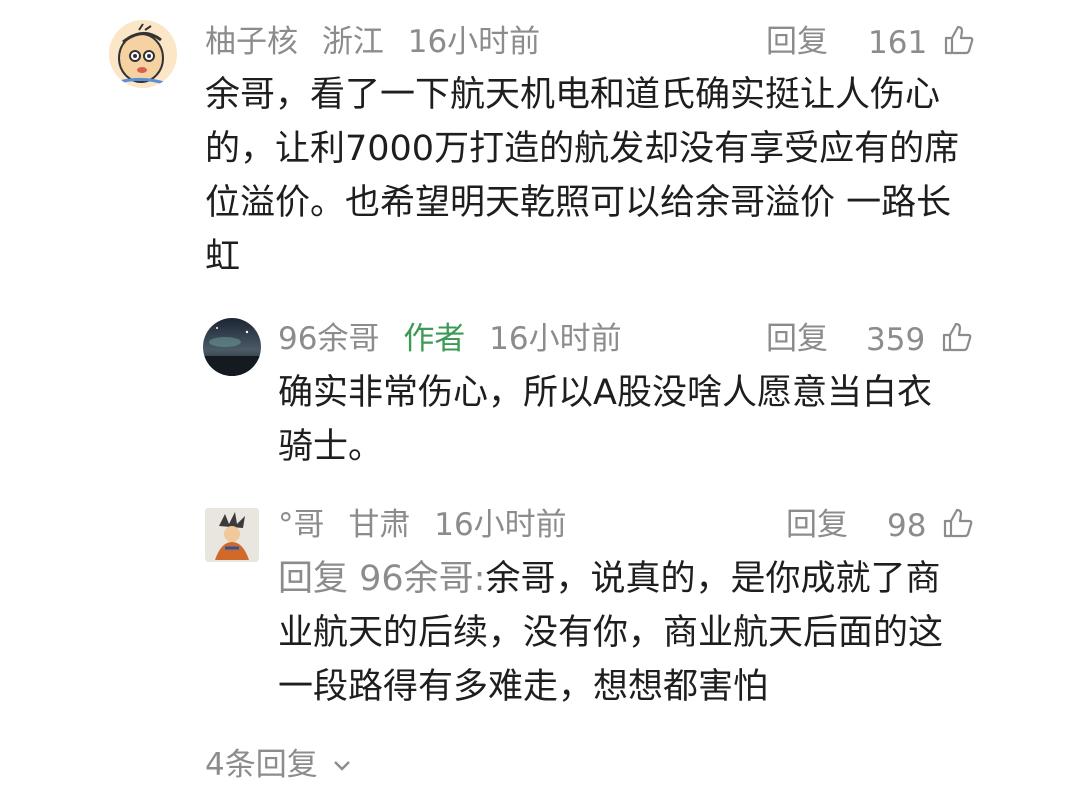 This screenshot has height=788, width=1076. What do you see at coordinates (578, 203) in the screenshot?
I see `comment-line: 位溢价。也希望明天乾照可以给余哥溢价 一路长` at bounding box center [578, 203].